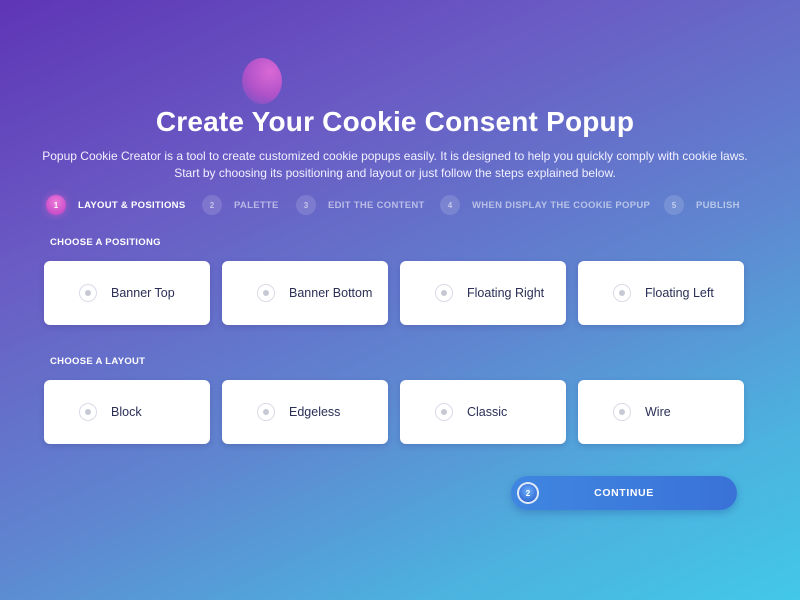 The image size is (800, 600). Describe the element at coordinates (331, 293) in the screenshot. I see `option-label: Banner Bottom` at that location.